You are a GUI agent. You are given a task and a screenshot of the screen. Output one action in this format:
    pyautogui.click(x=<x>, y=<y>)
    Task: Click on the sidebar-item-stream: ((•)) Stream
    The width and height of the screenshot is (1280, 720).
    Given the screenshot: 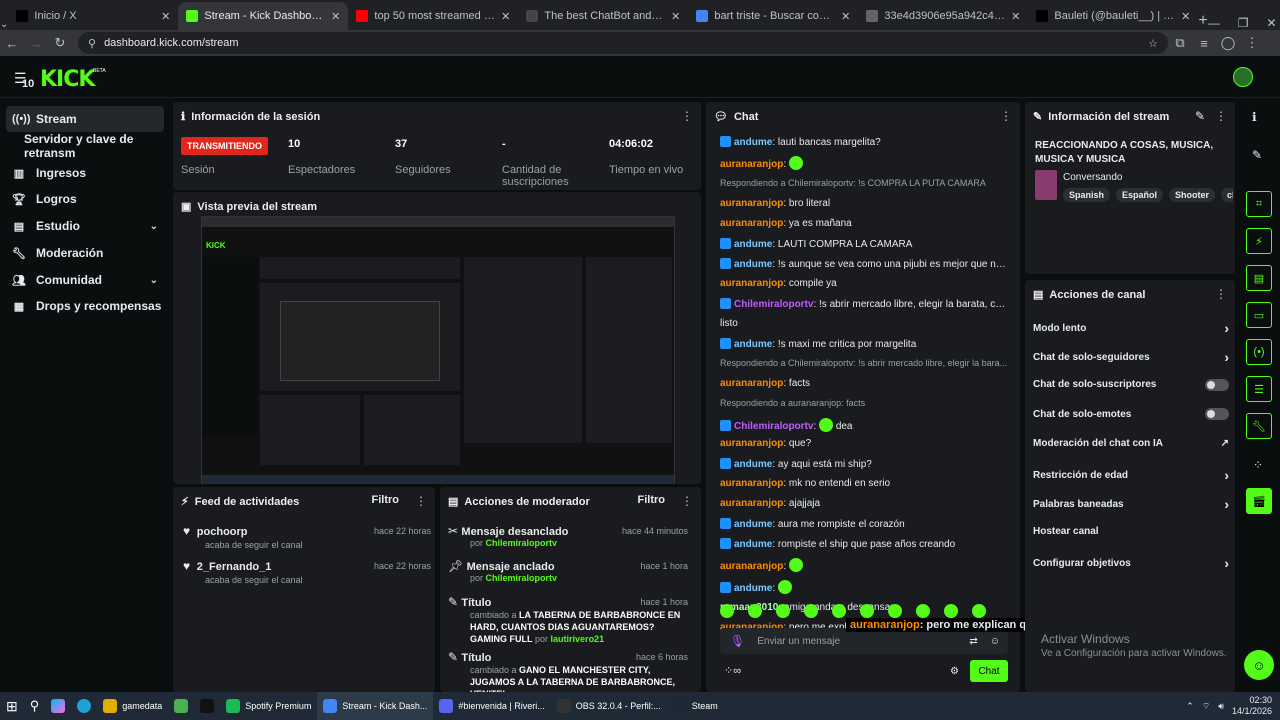 What is the action you would take?
    pyautogui.click(x=85, y=119)
    